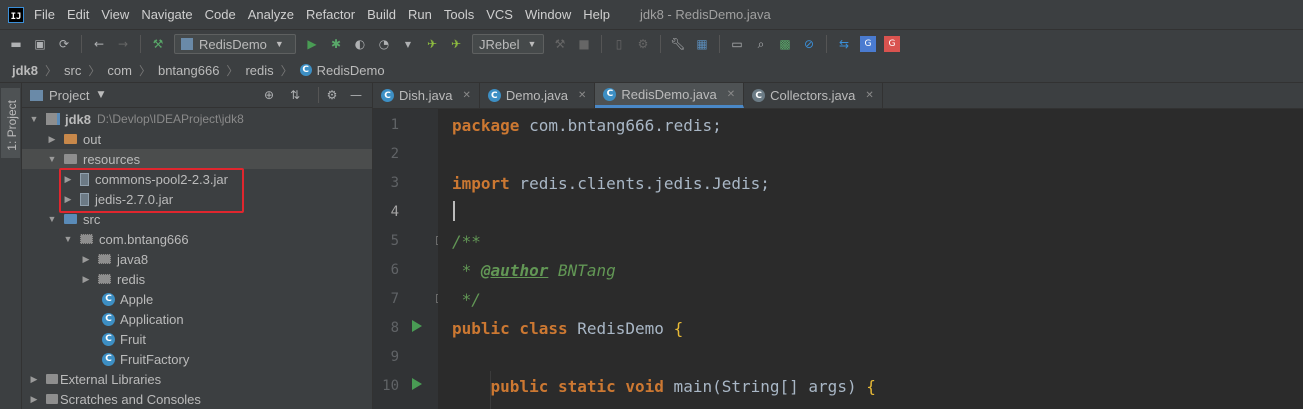 The width and height of the screenshot is (1303, 409). Describe the element at coordinates (702, 44) in the screenshot. I see `structure-icon: ▦` at that location.